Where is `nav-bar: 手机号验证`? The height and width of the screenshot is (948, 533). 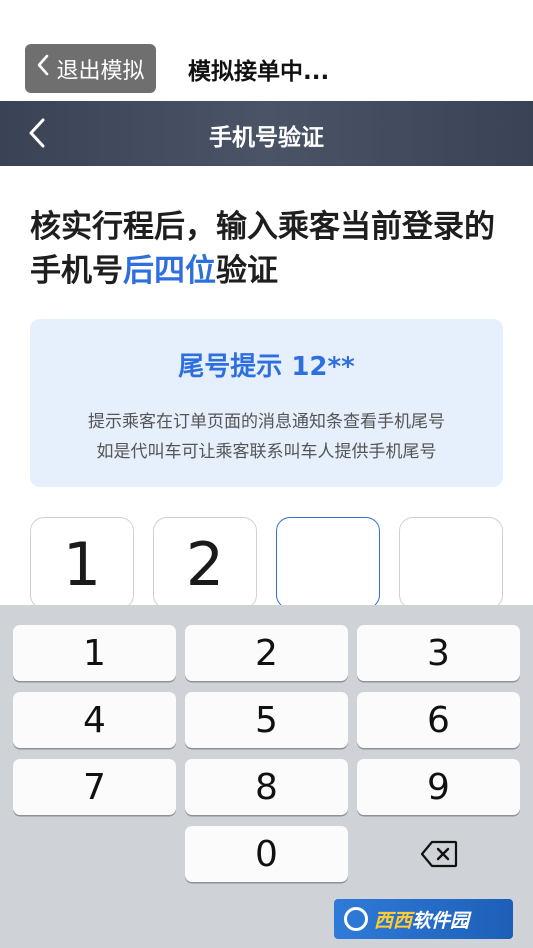
nav-bar: 手机号验证 is located at coordinates (266, 133).